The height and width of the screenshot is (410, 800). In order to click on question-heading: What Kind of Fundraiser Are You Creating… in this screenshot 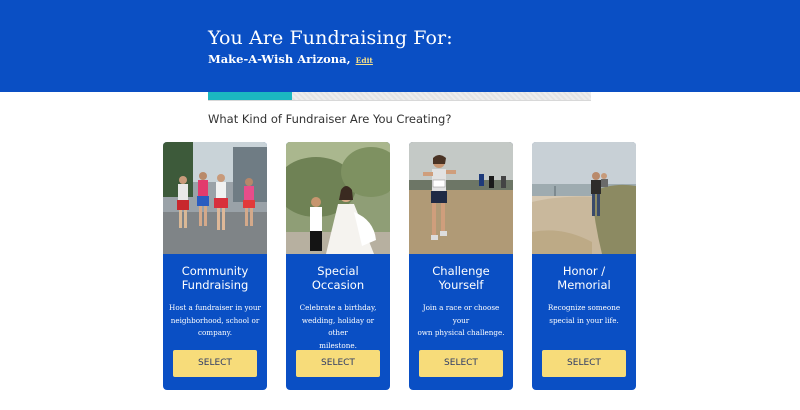, I will do `click(330, 119)`.